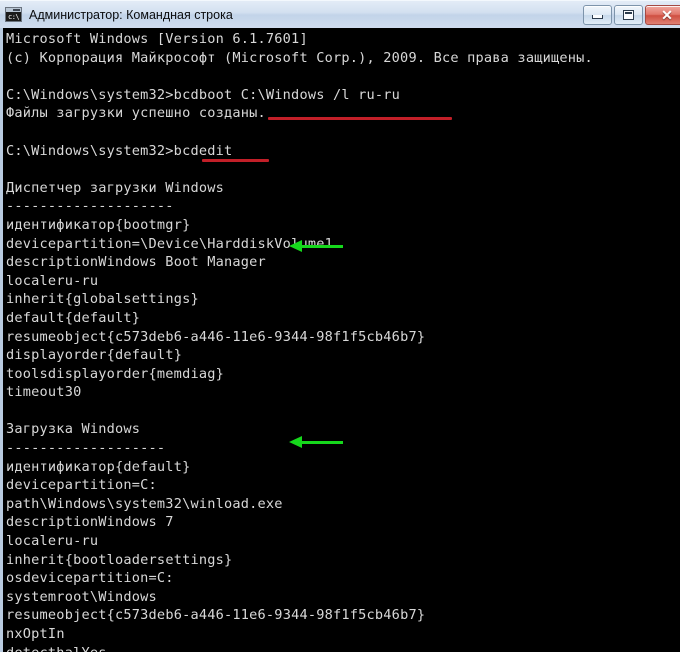 The width and height of the screenshot is (680, 652). I want to click on console-value: \Windows\system32\winload.exe, so click(161, 503).